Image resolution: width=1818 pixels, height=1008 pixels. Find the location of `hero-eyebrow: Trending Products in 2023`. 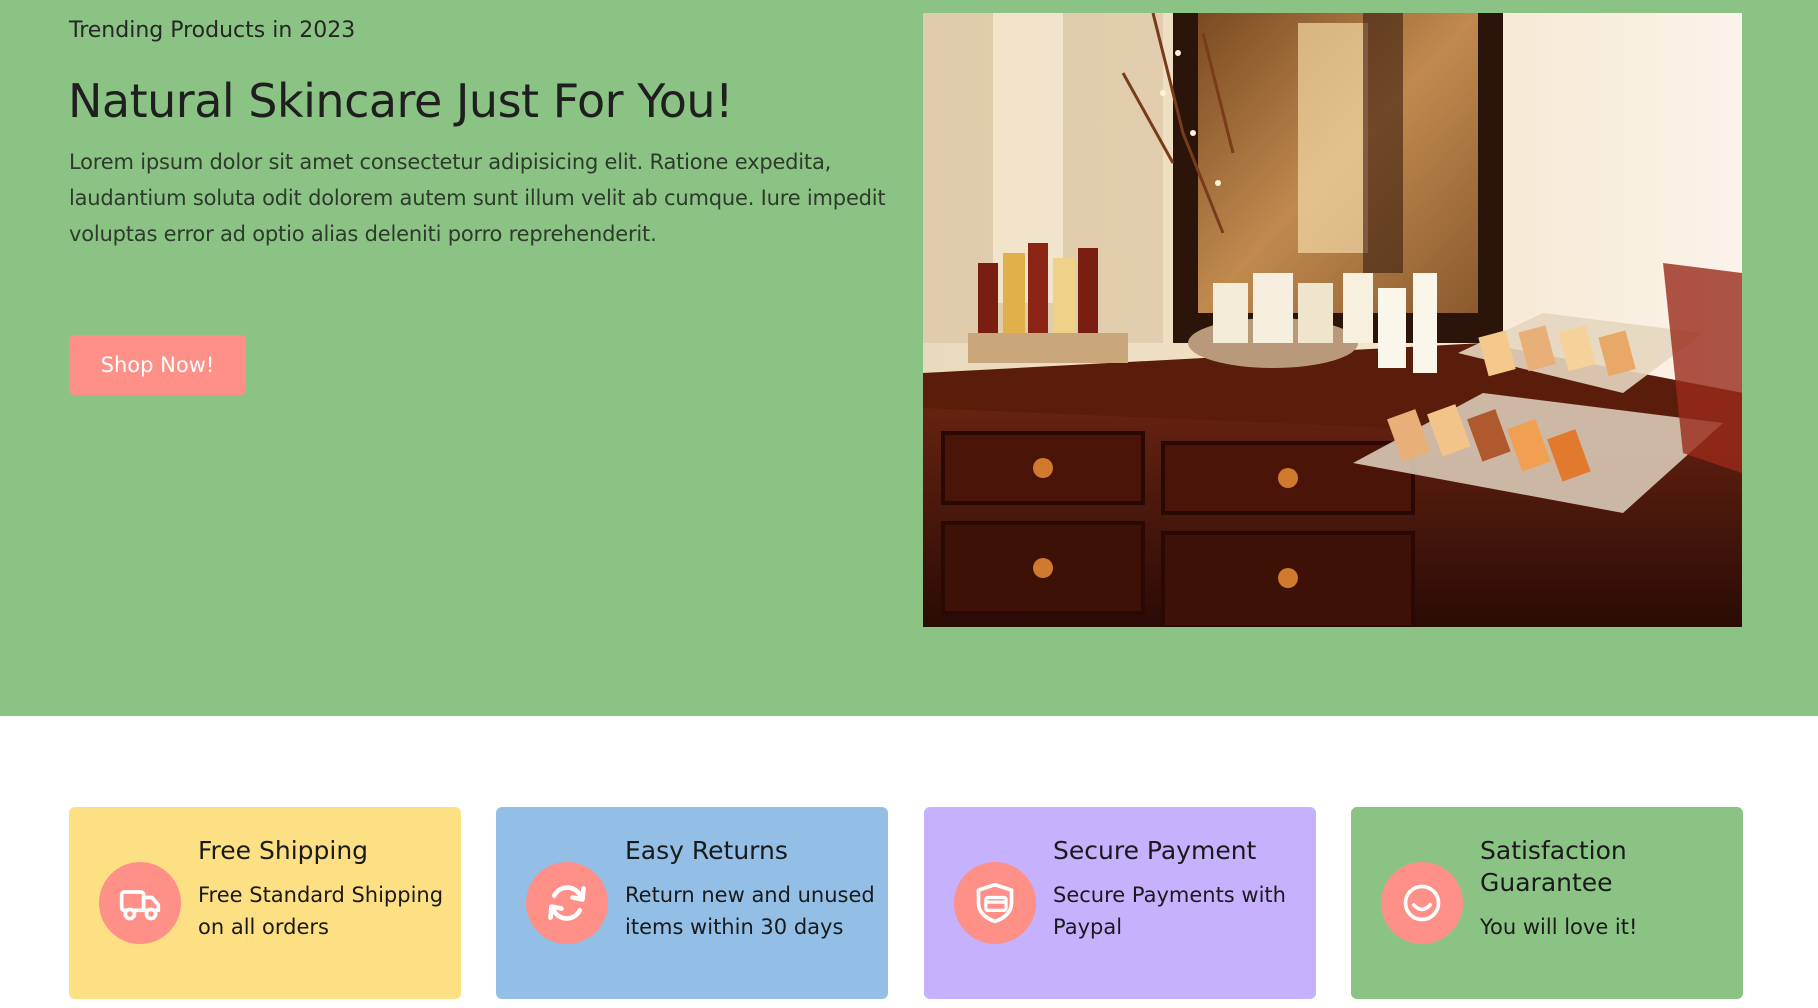

hero-eyebrow: Trending Products in 2023 is located at coordinates (212, 30).